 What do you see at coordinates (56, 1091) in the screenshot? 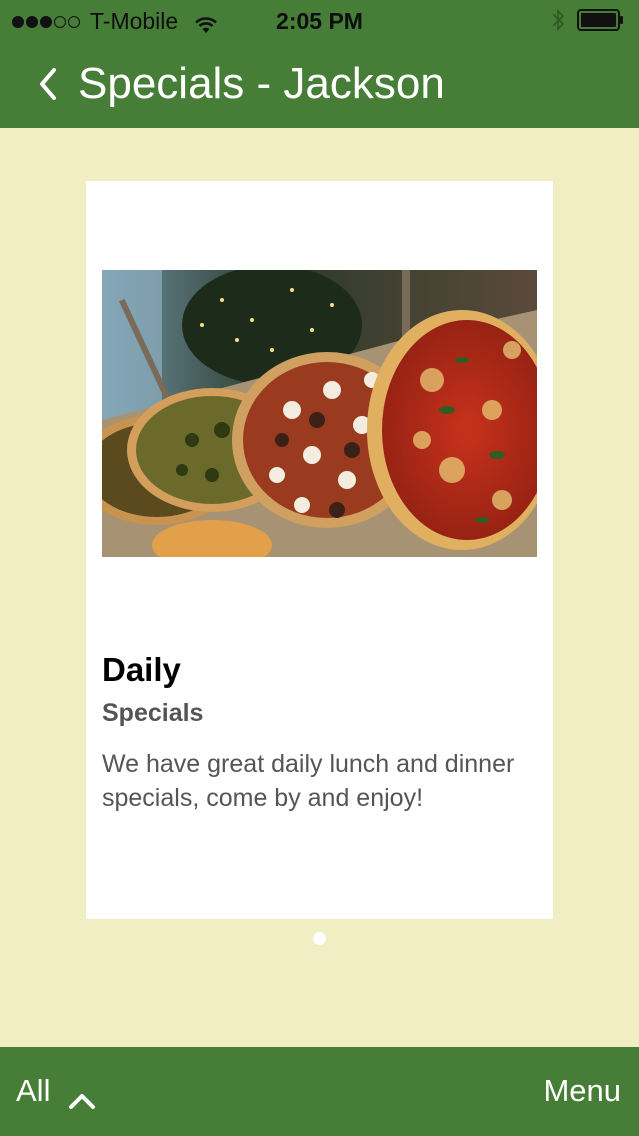
I see `all-button: All` at bounding box center [56, 1091].